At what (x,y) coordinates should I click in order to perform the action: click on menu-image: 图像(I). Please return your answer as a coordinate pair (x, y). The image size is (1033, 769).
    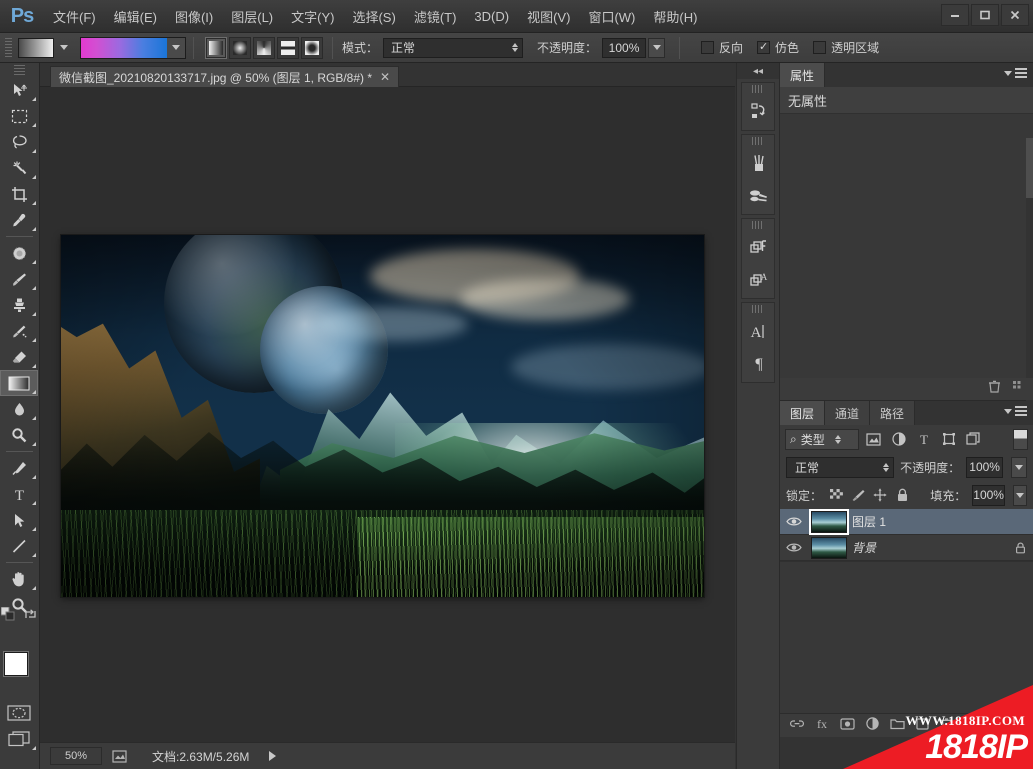
    Looking at the image, I should click on (194, 16).